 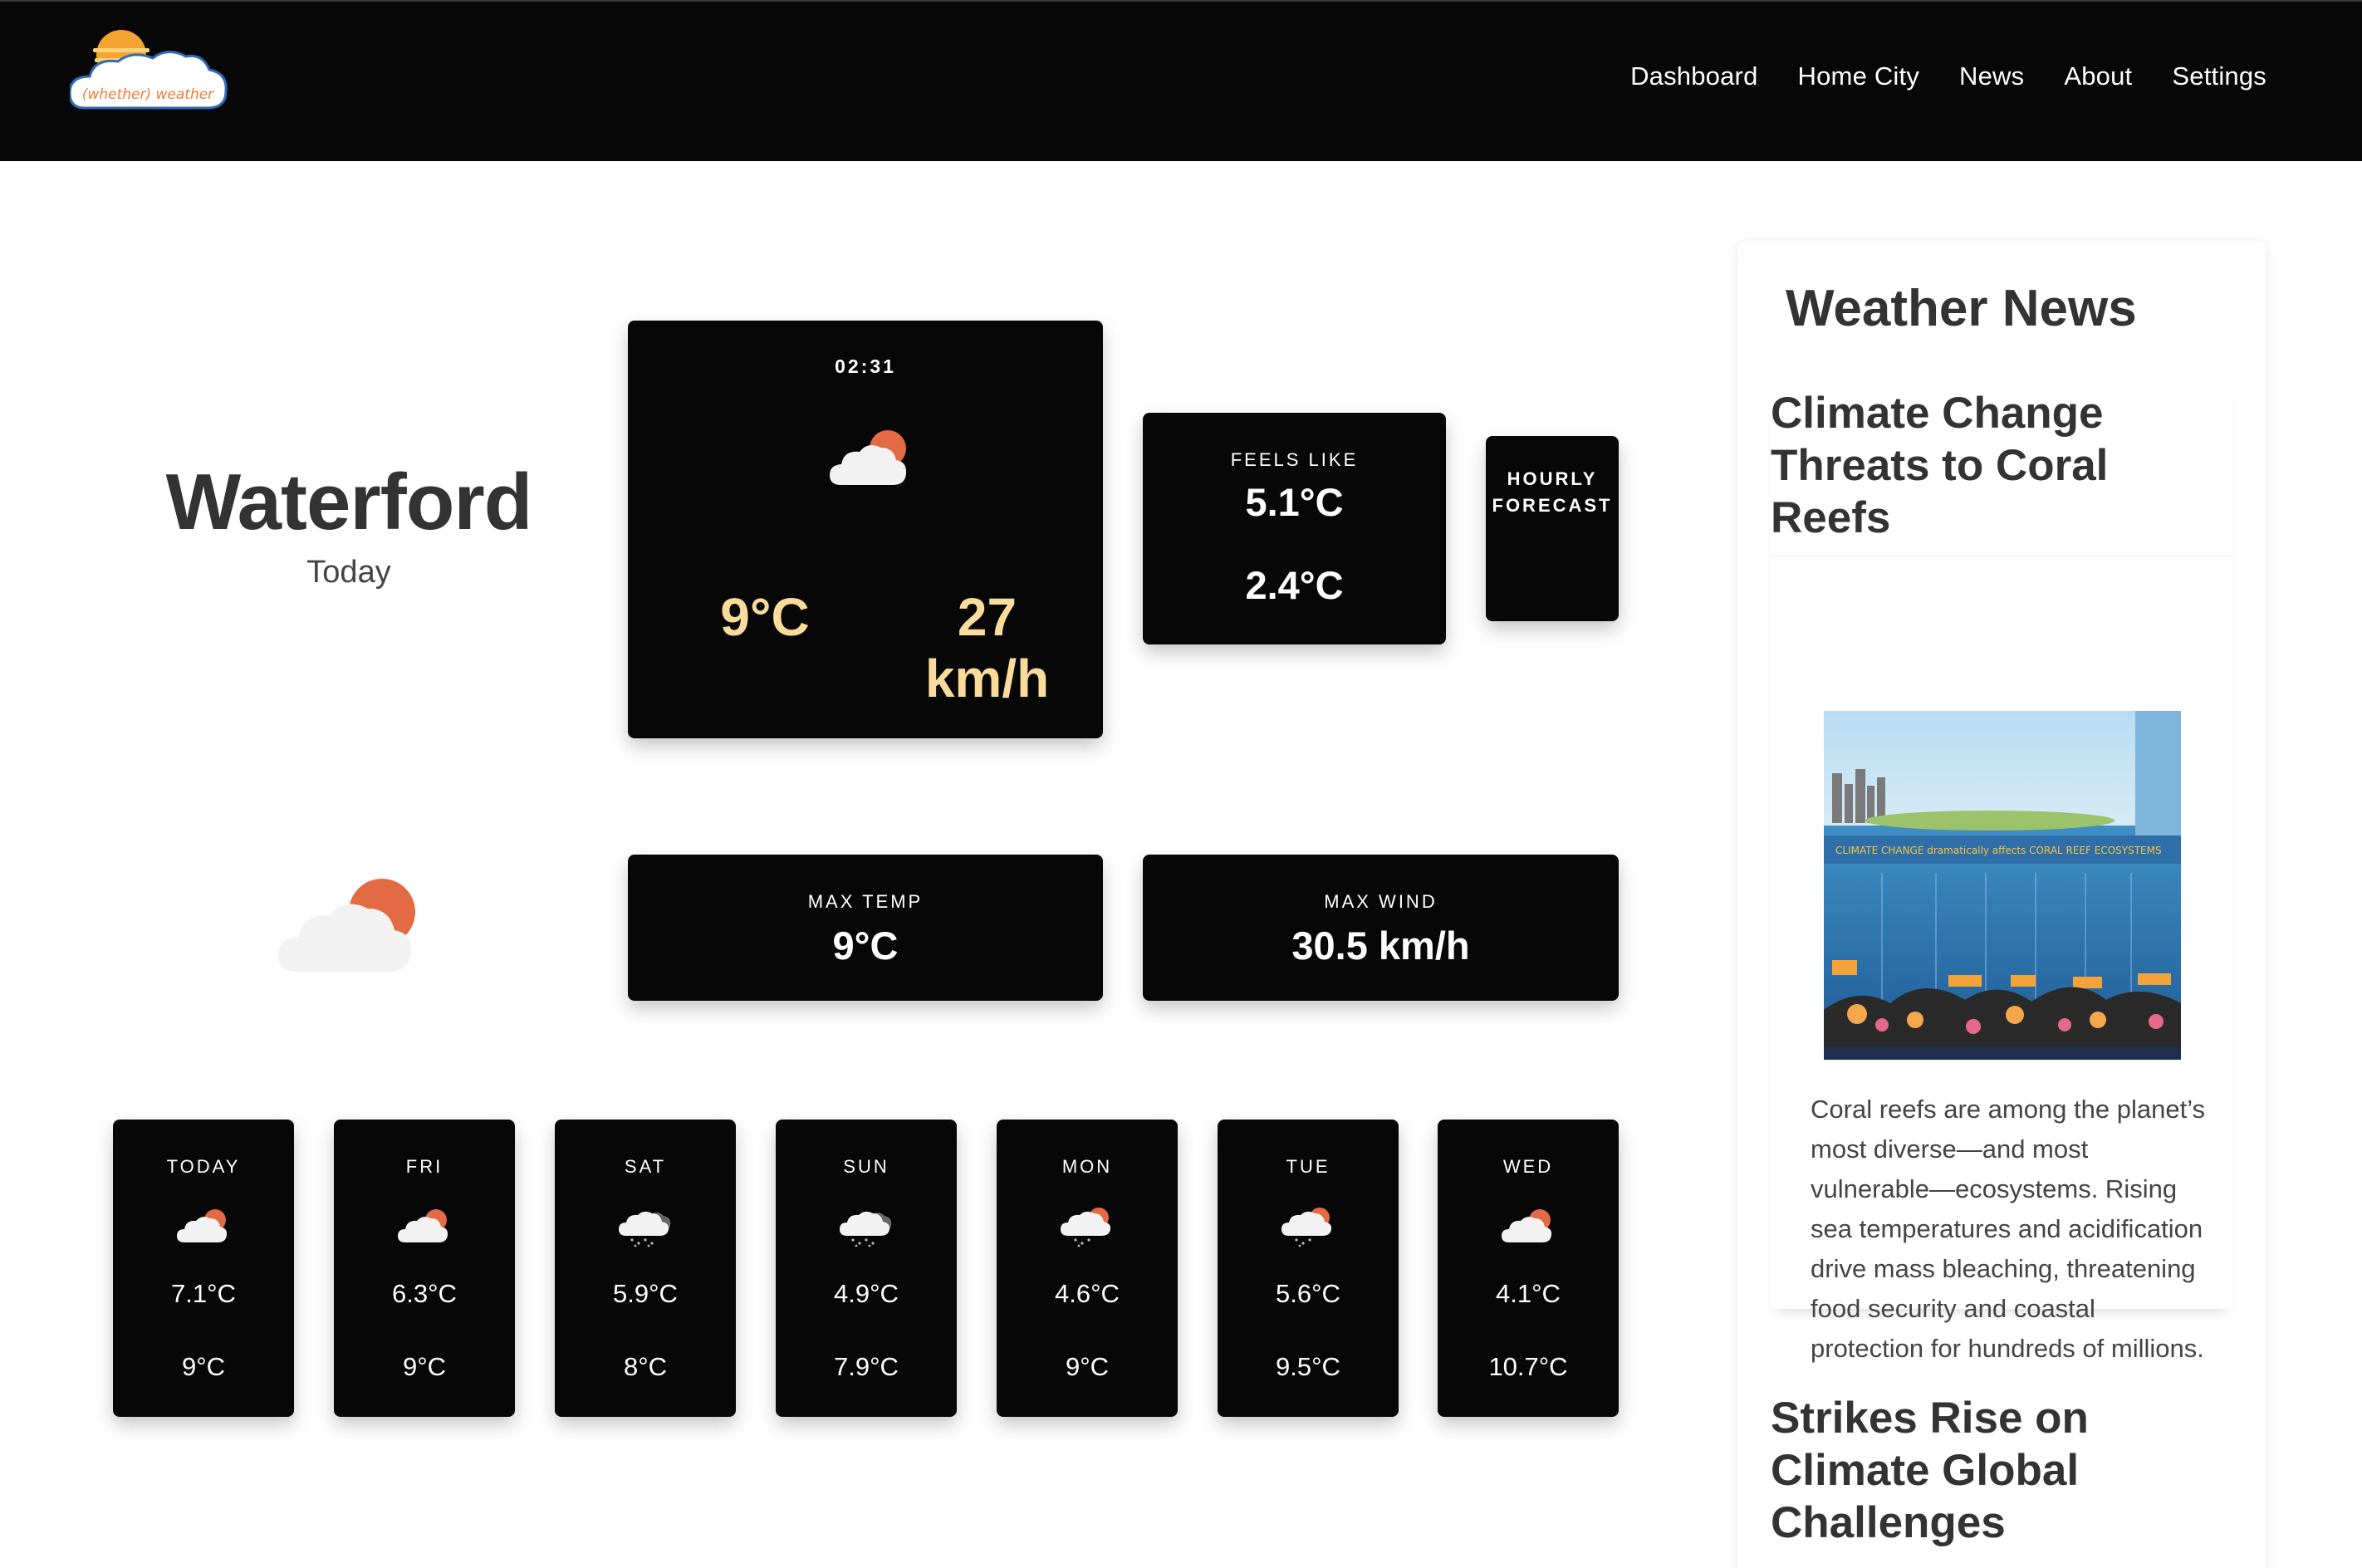 I want to click on forecast-day-name: MON, so click(x=1087, y=1166).